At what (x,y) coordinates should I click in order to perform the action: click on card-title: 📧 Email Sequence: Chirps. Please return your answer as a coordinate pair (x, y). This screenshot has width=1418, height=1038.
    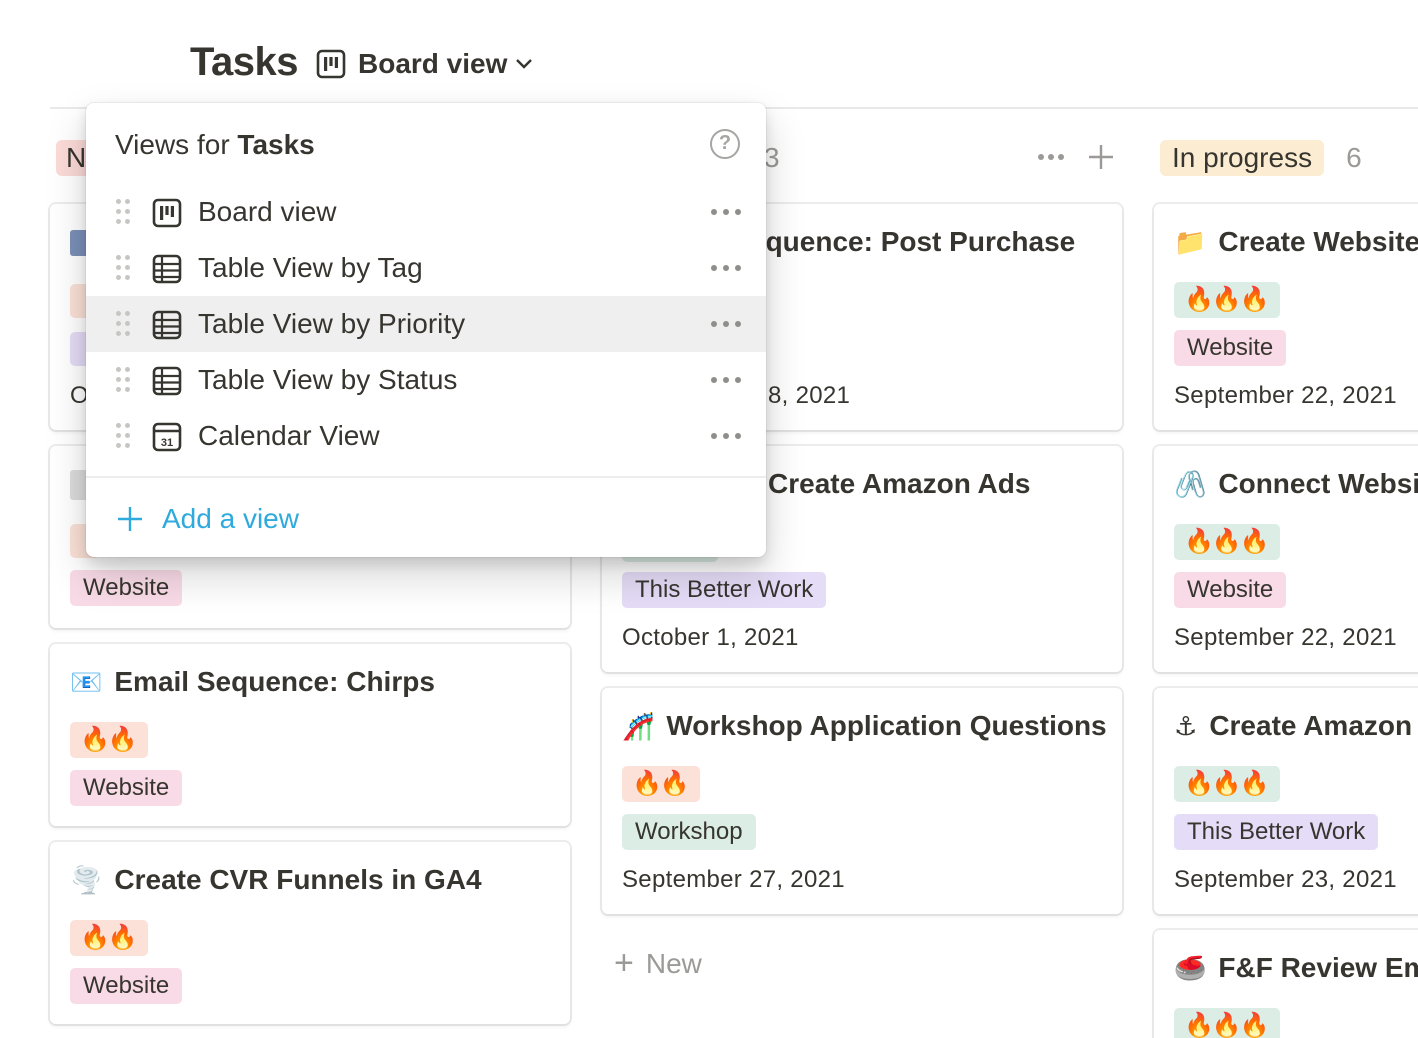
    Looking at the image, I should click on (252, 682).